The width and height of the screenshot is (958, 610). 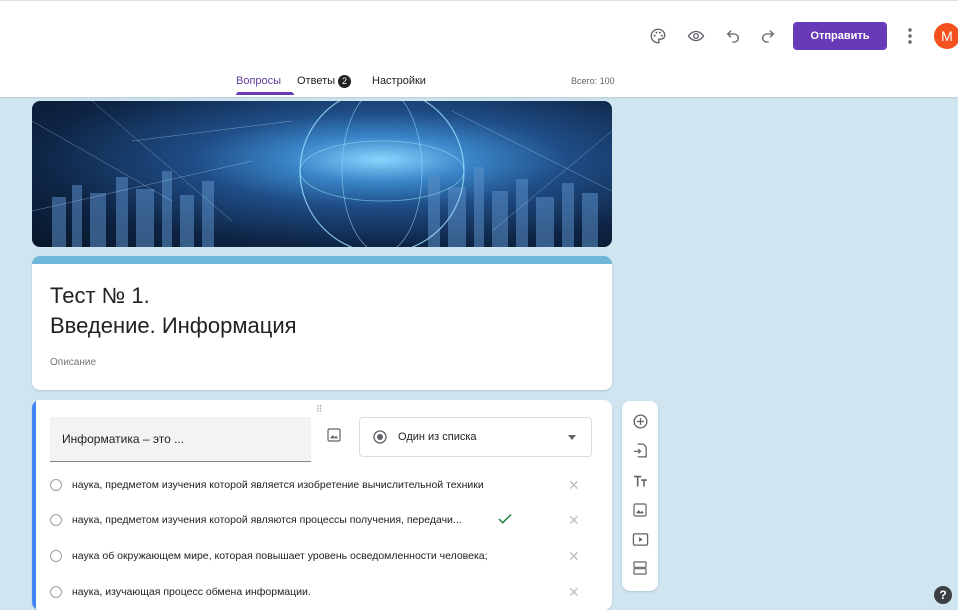 What do you see at coordinates (640, 496) in the screenshot?
I see `floating-toolbar` at bounding box center [640, 496].